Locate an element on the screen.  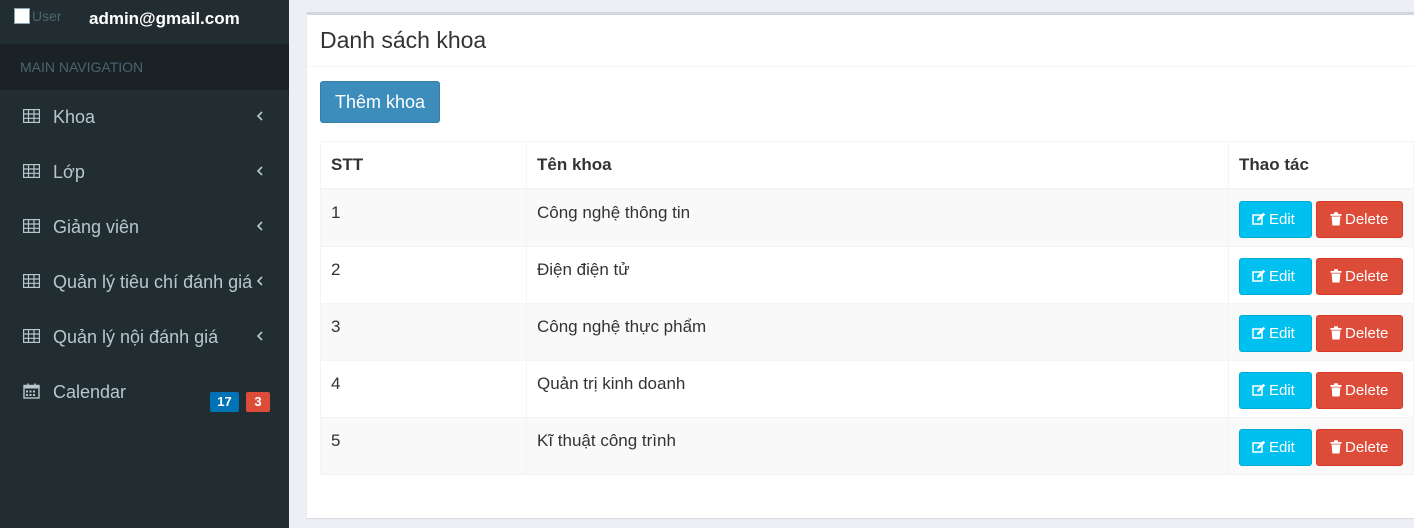
cell-name: Công nghệ thực phẩm is located at coordinates (877, 331).